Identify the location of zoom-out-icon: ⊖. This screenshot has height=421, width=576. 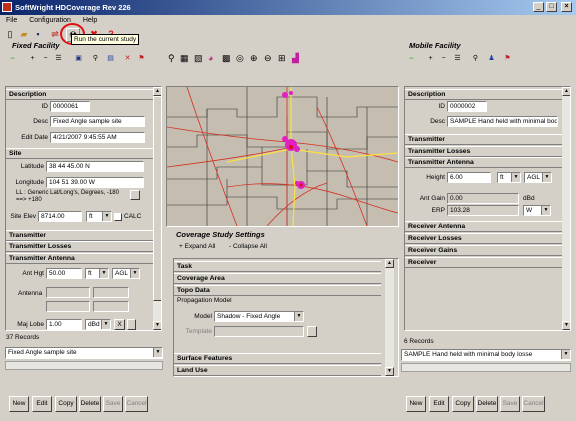
(268, 58).